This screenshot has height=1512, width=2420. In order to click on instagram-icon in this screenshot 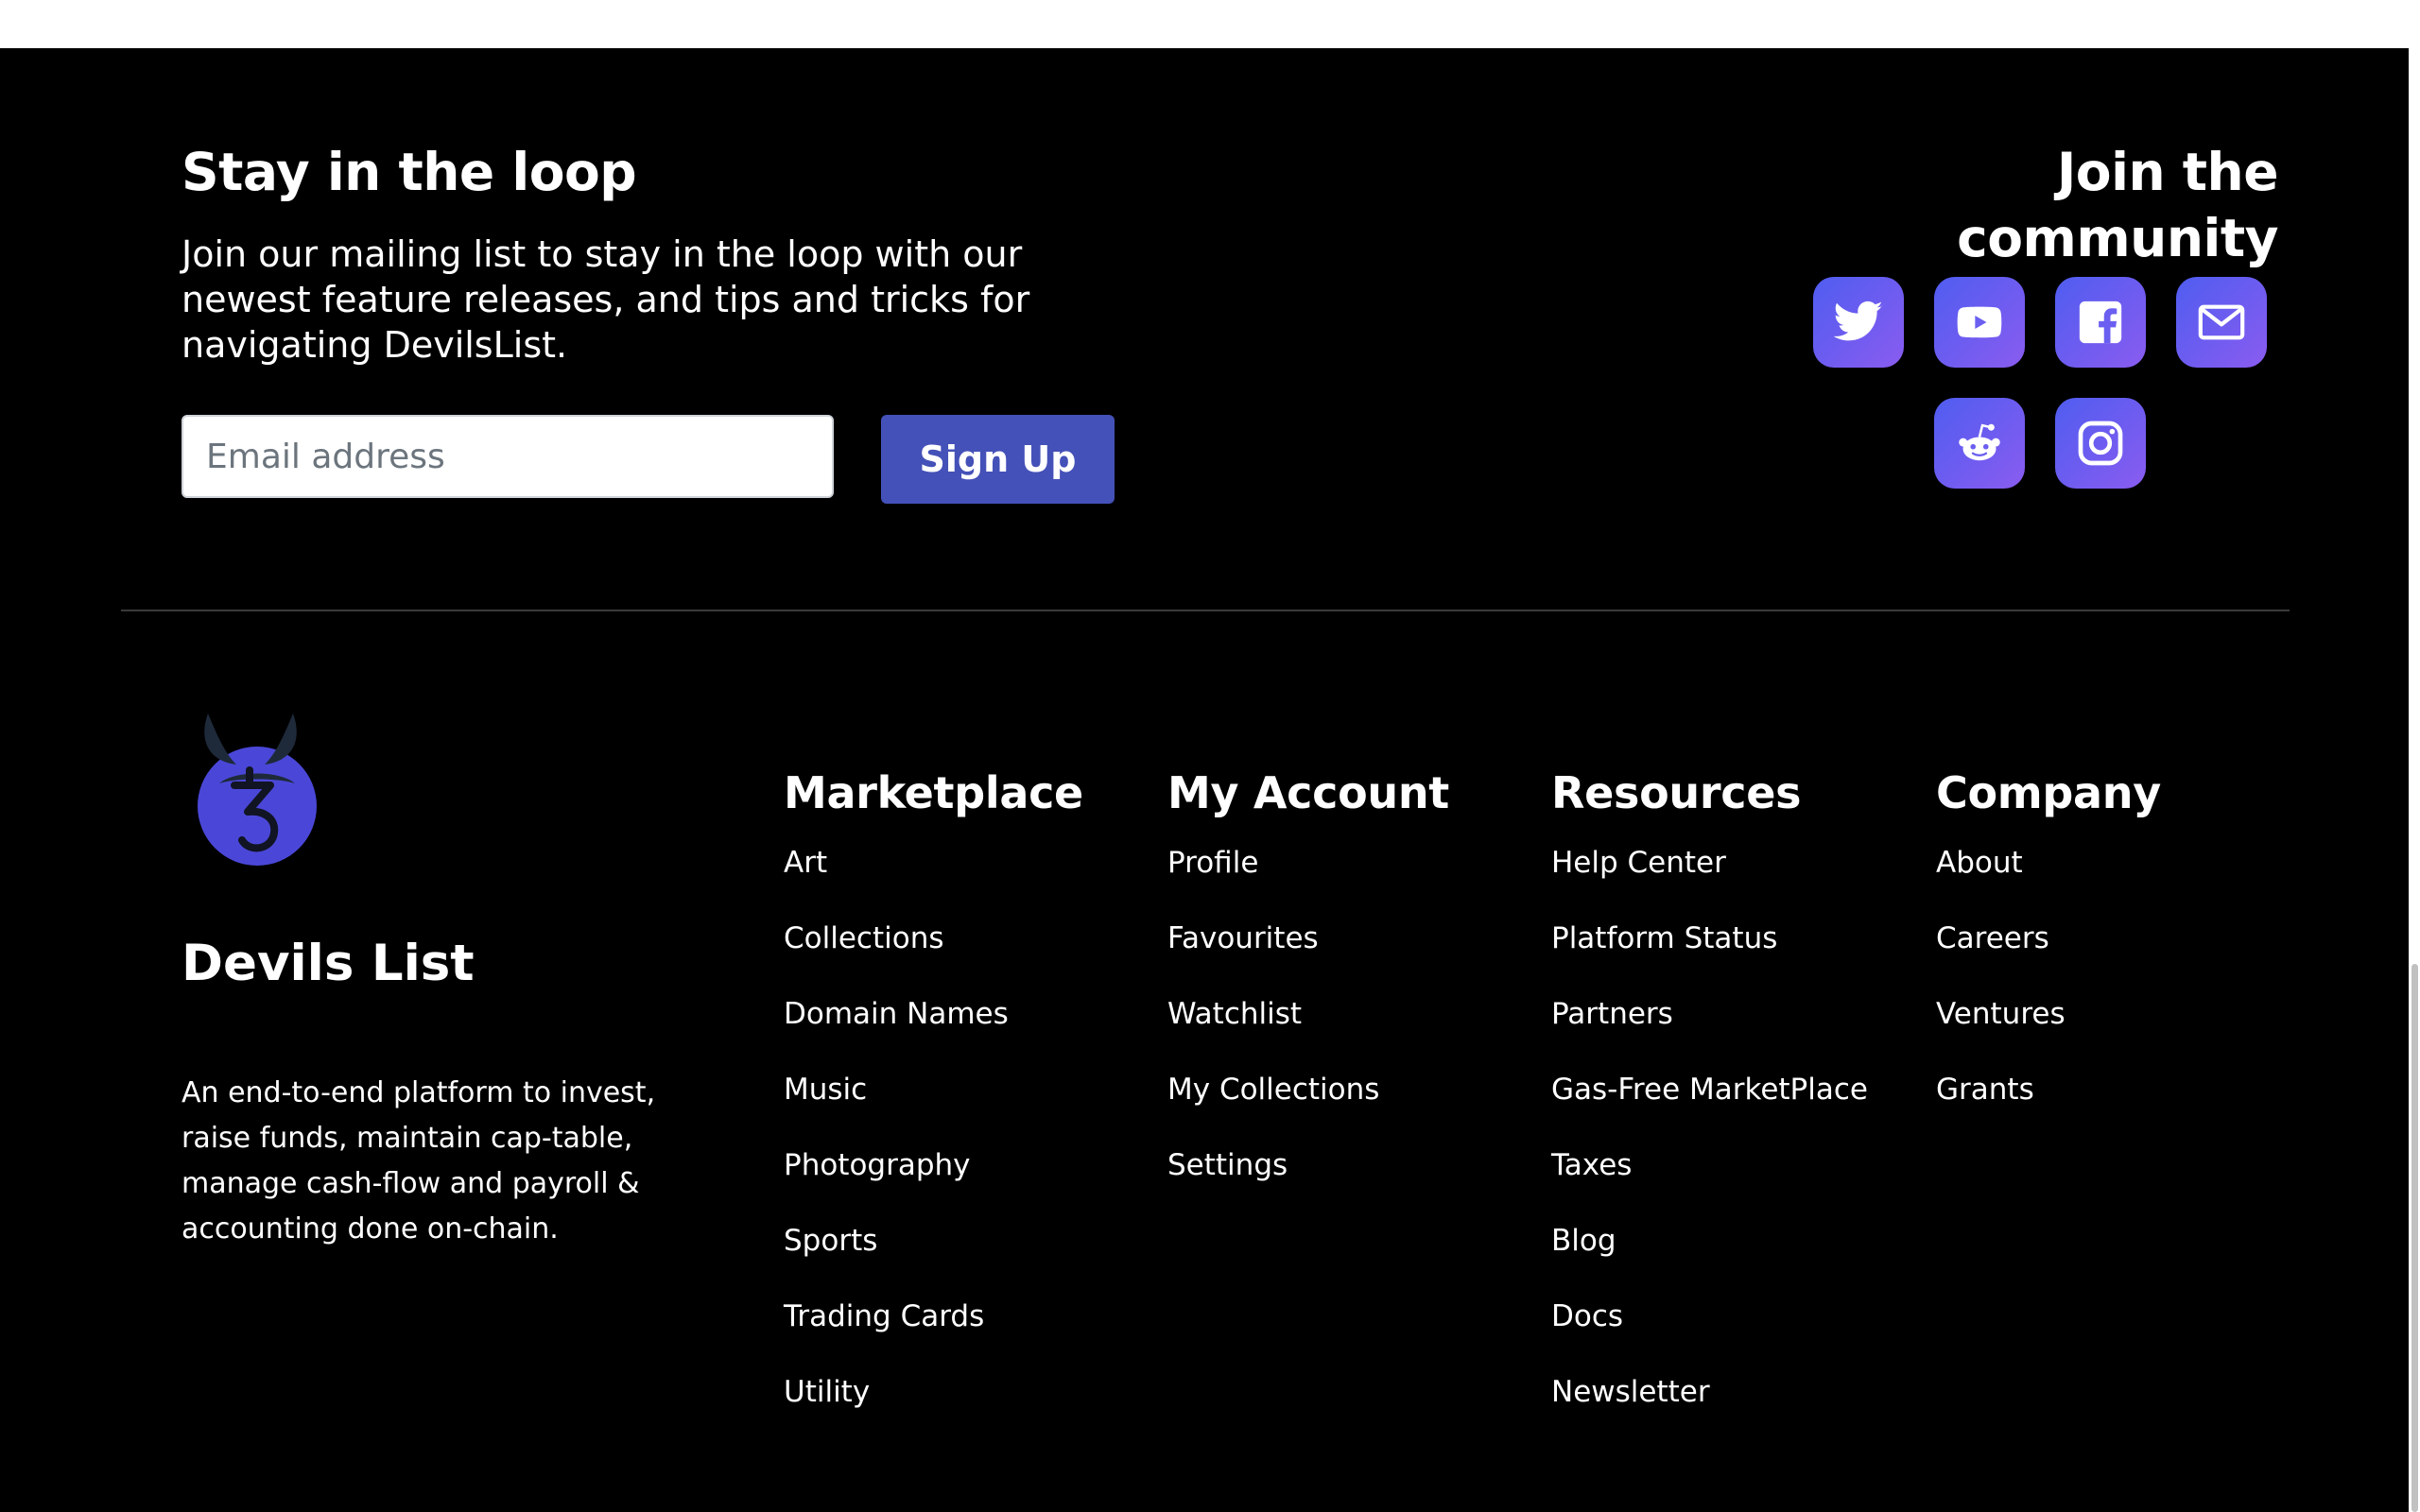, I will do `click(2100, 443)`.